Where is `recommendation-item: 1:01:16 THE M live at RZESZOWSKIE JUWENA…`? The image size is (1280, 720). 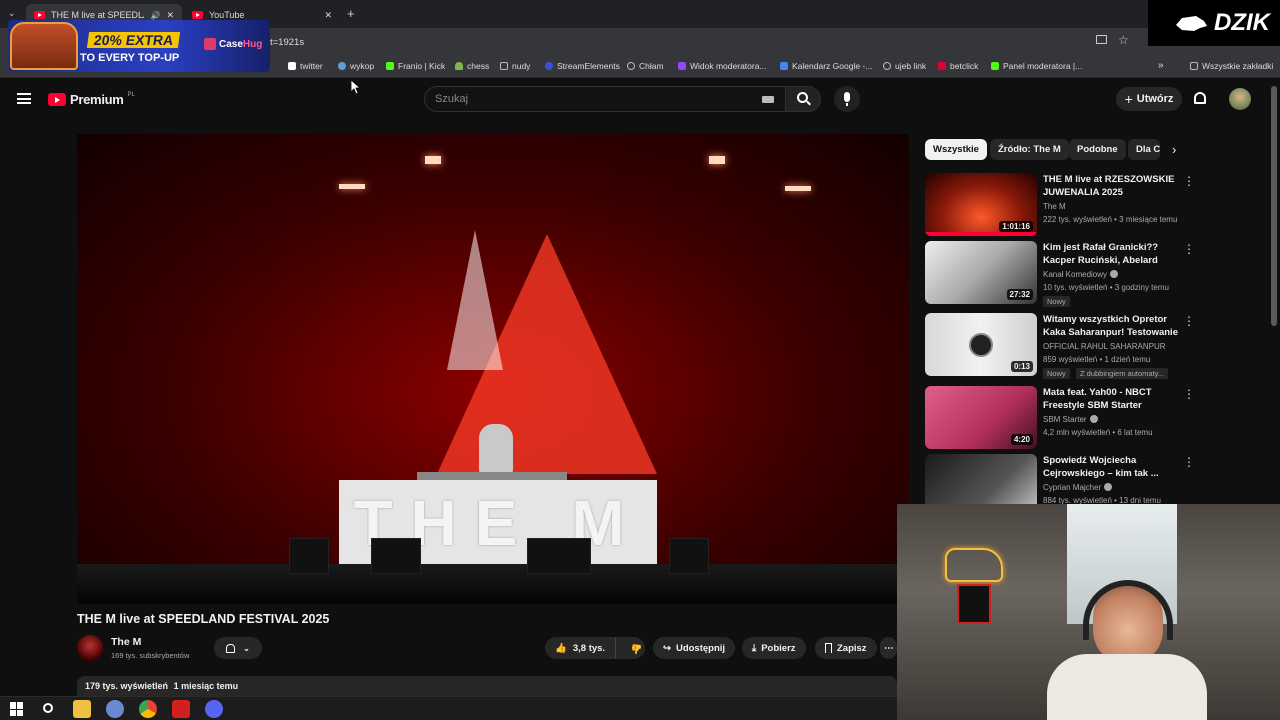 recommendation-item: 1:01:16 THE M live at RZESZOWSKIE JUWENA… is located at coordinates (1060, 206).